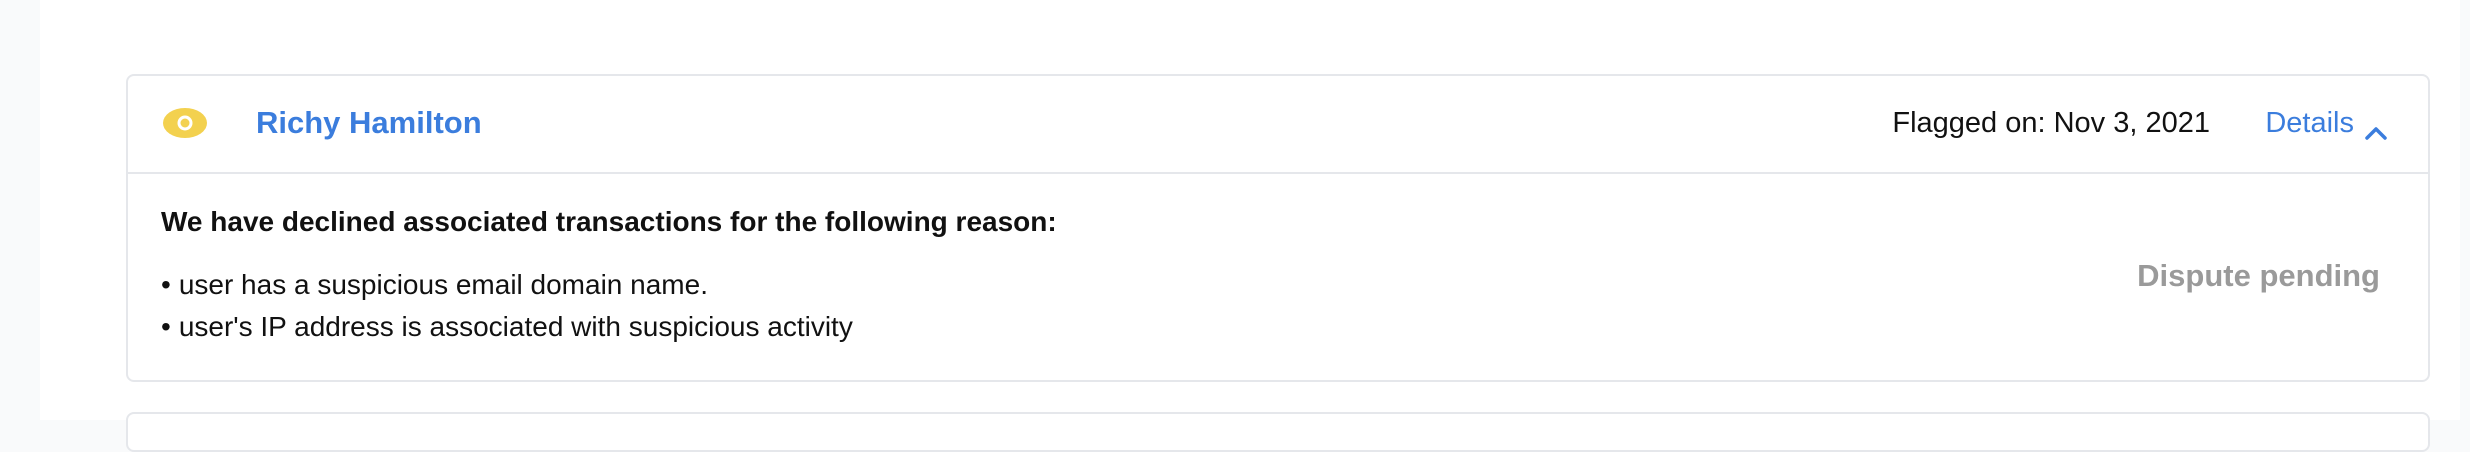  What do you see at coordinates (369, 123) in the screenshot?
I see `user-name-link: Richy Hamilton` at bounding box center [369, 123].